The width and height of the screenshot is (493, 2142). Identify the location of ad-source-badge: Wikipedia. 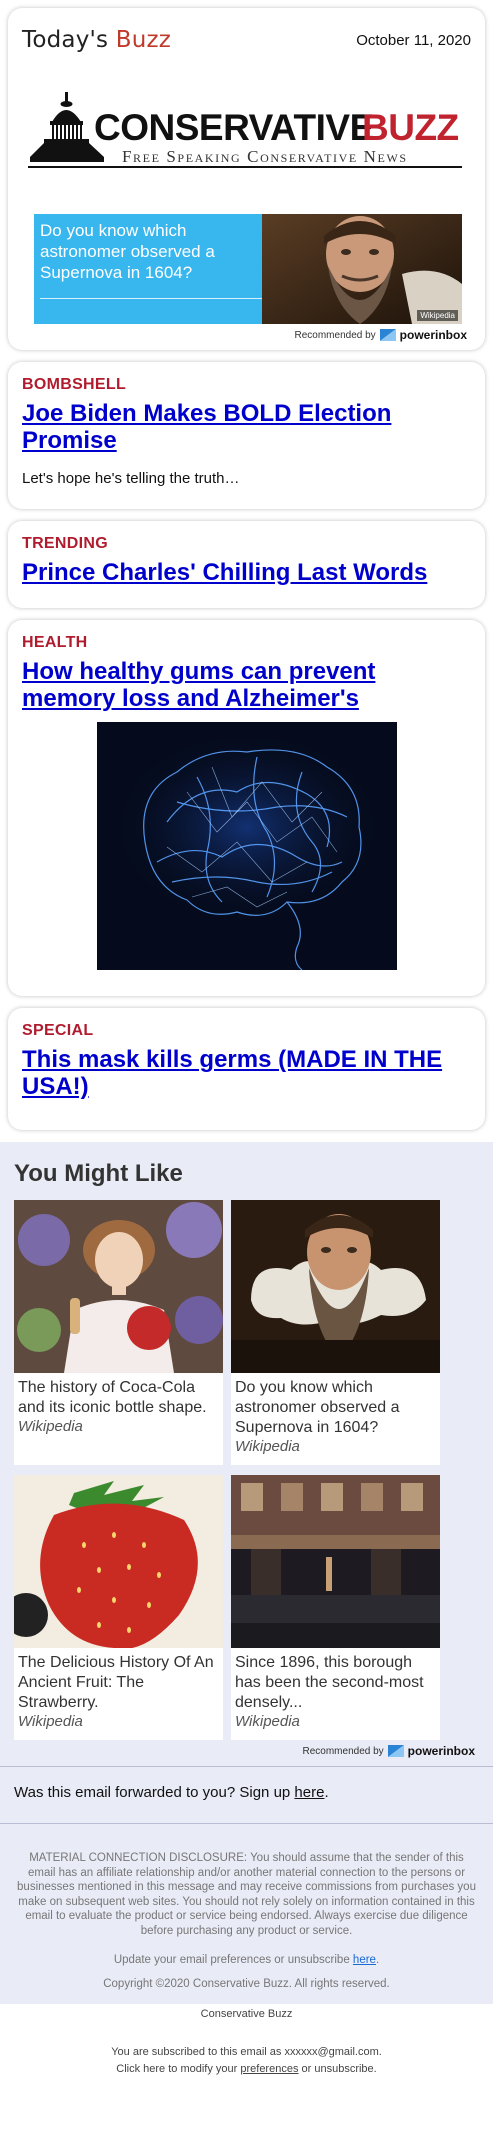
(437, 315).